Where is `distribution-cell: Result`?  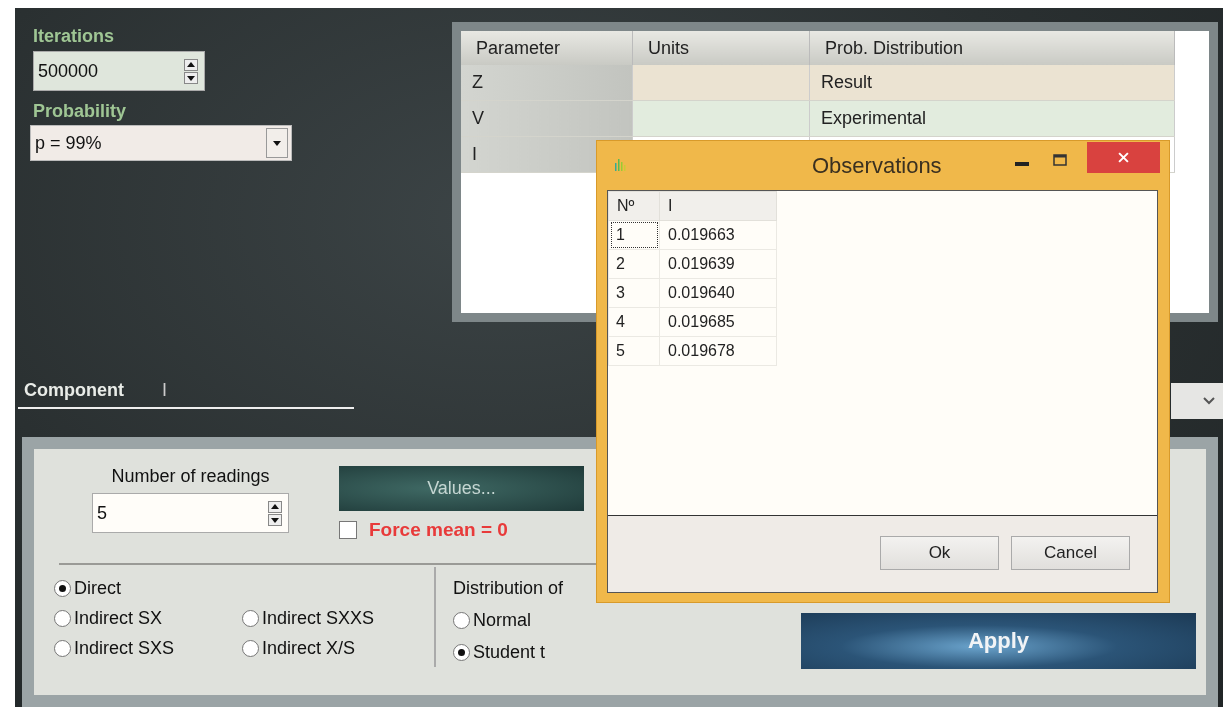 distribution-cell: Result is located at coordinates (847, 82).